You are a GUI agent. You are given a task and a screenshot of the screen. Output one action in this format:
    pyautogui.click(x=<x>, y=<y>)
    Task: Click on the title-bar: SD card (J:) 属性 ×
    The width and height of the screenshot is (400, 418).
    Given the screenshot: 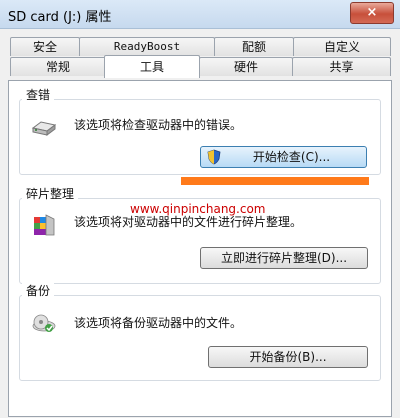 What is the action you would take?
    pyautogui.click(x=200, y=14)
    